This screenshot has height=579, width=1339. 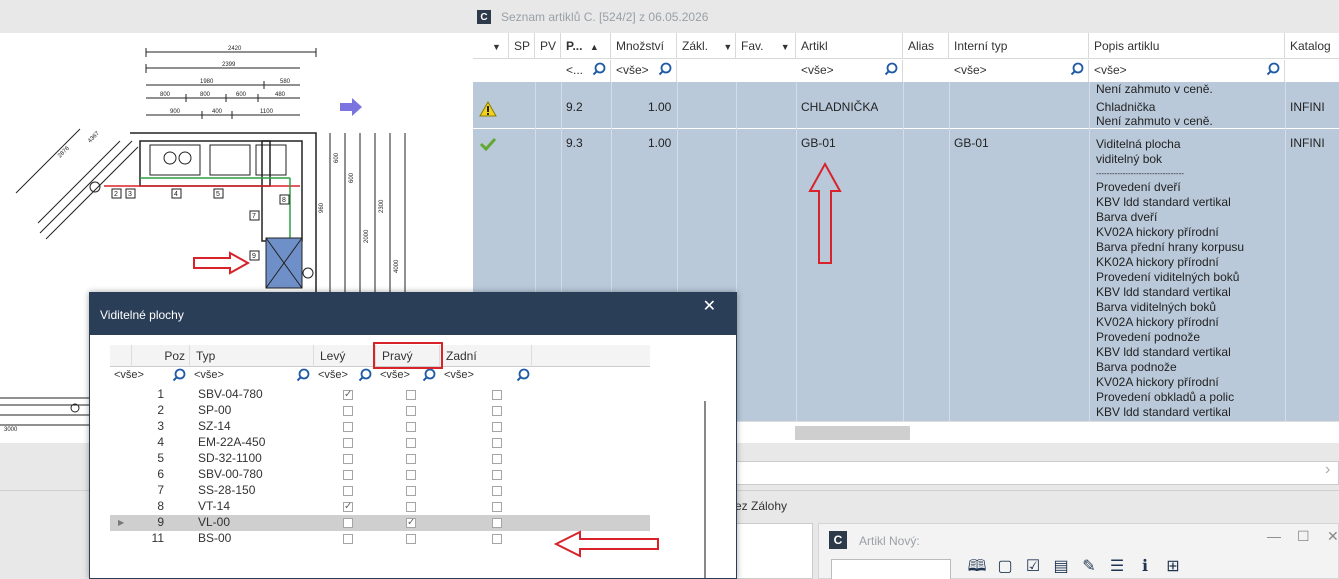 What do you see at coordinates (774, 551) in the screenshot?
I see `bottom-input-box` at bounding box center [774, 551].